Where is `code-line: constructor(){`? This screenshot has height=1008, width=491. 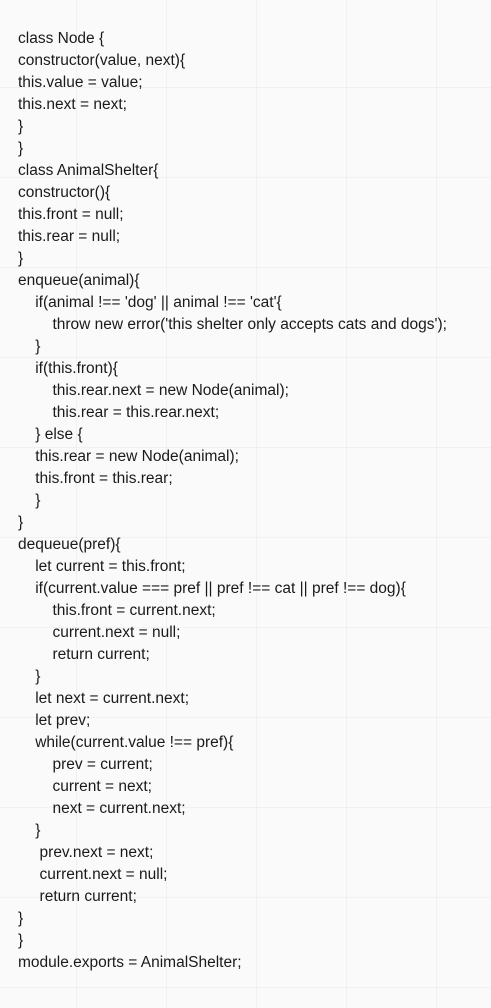 code-line: constructor(){ is located at coordinates (64, 192).